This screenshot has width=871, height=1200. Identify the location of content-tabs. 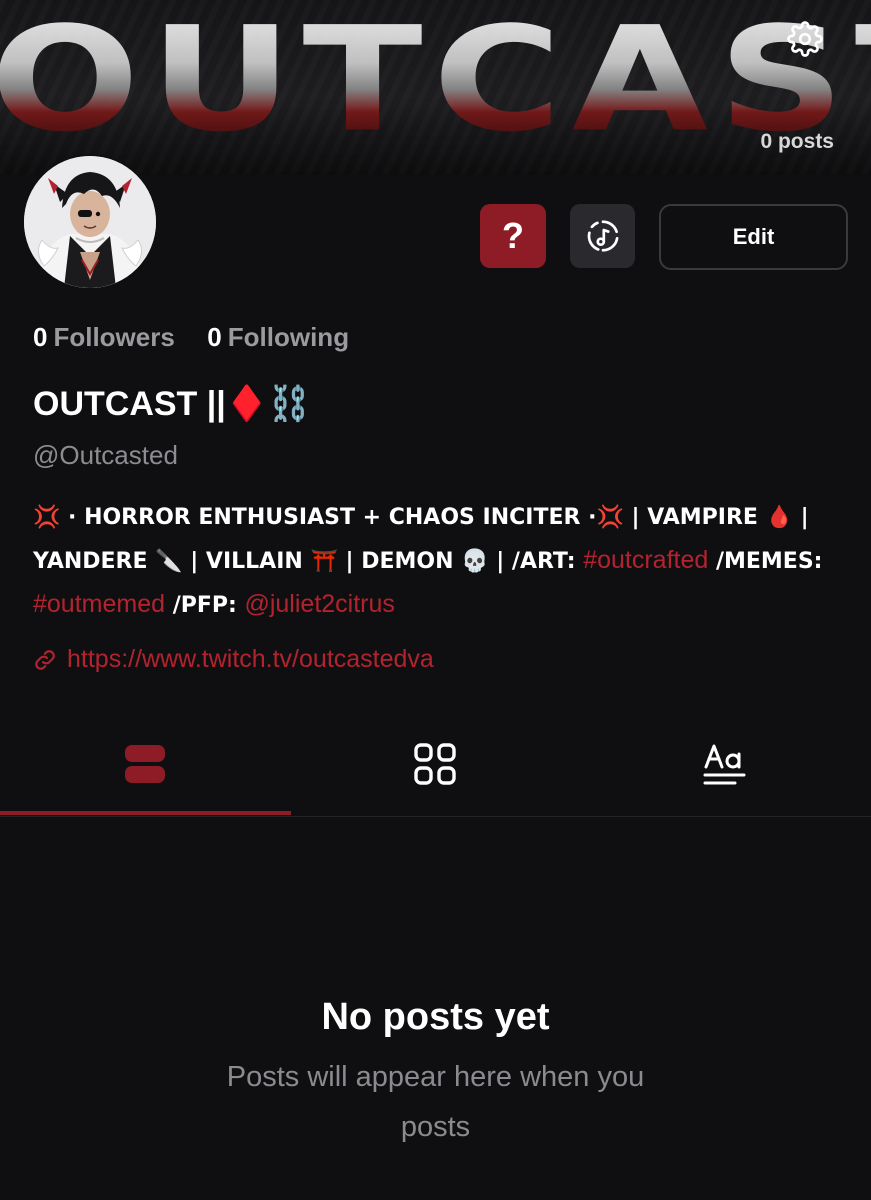
(435, 764).